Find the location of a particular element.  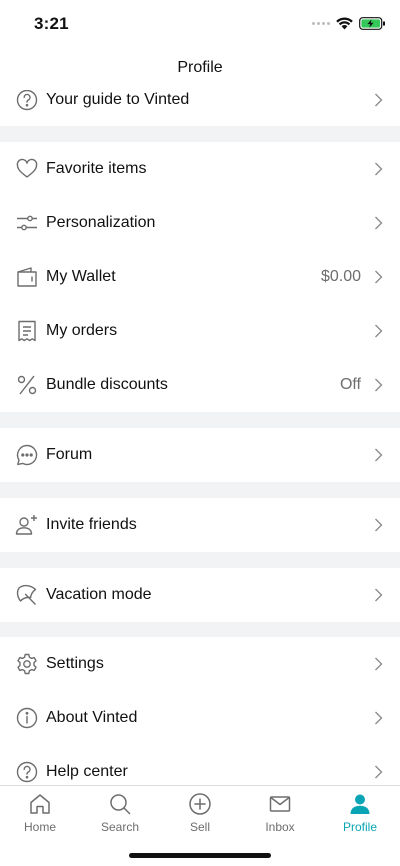

menu-item-label: Vacation mode is located at coordinates (99, 594).